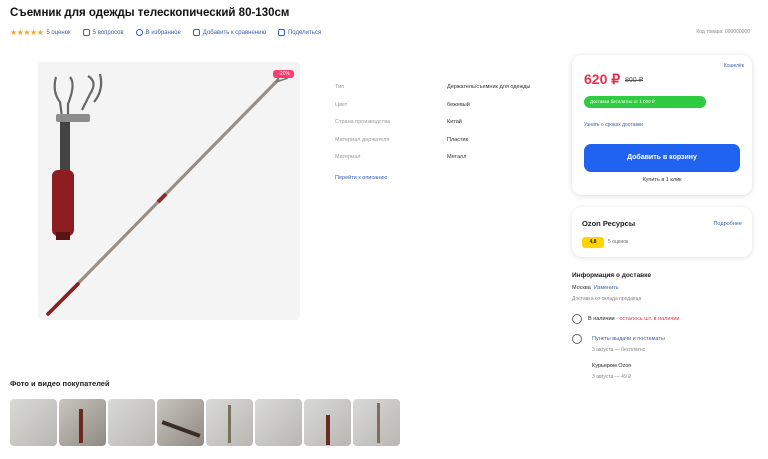 Image resolution: width=768 pixels, height=459 pixels. I want to click on spec-row: Материал Металл, so click(401, 157).